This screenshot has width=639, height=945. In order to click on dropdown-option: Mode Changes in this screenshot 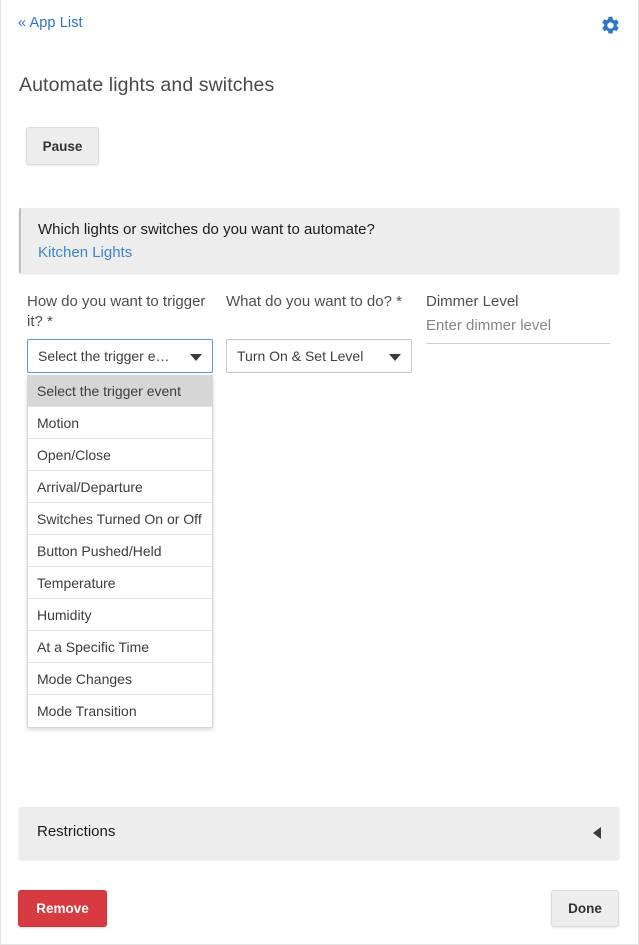, I will do `click(120, 679)`.